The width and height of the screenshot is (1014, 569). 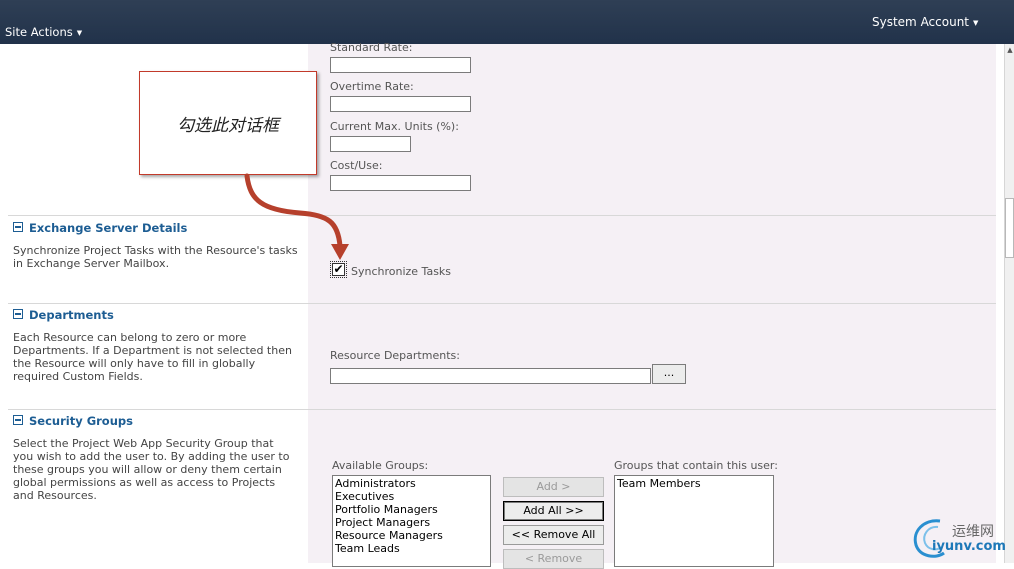 I want to click on watermark-bottom-text: iyunv.com, so click(x=969, y=546).